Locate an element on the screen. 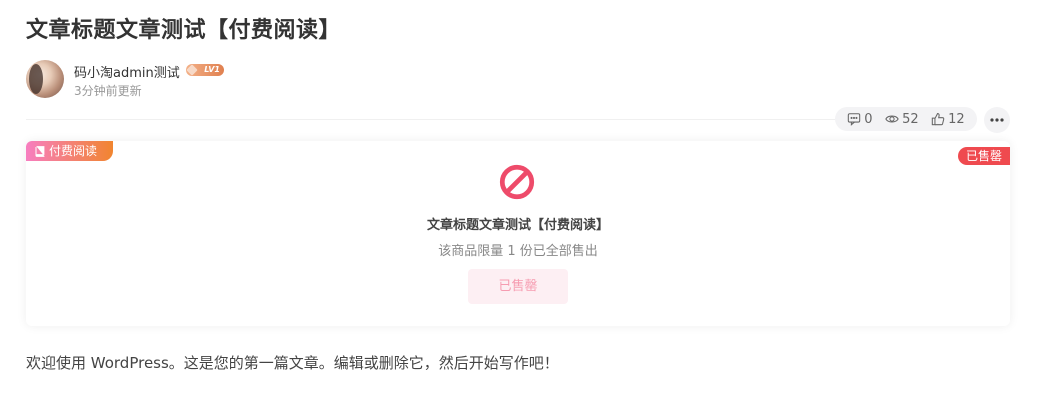  product-title: 文章标题文章测试【付费阅读】 is located at coordinates (517, 225).